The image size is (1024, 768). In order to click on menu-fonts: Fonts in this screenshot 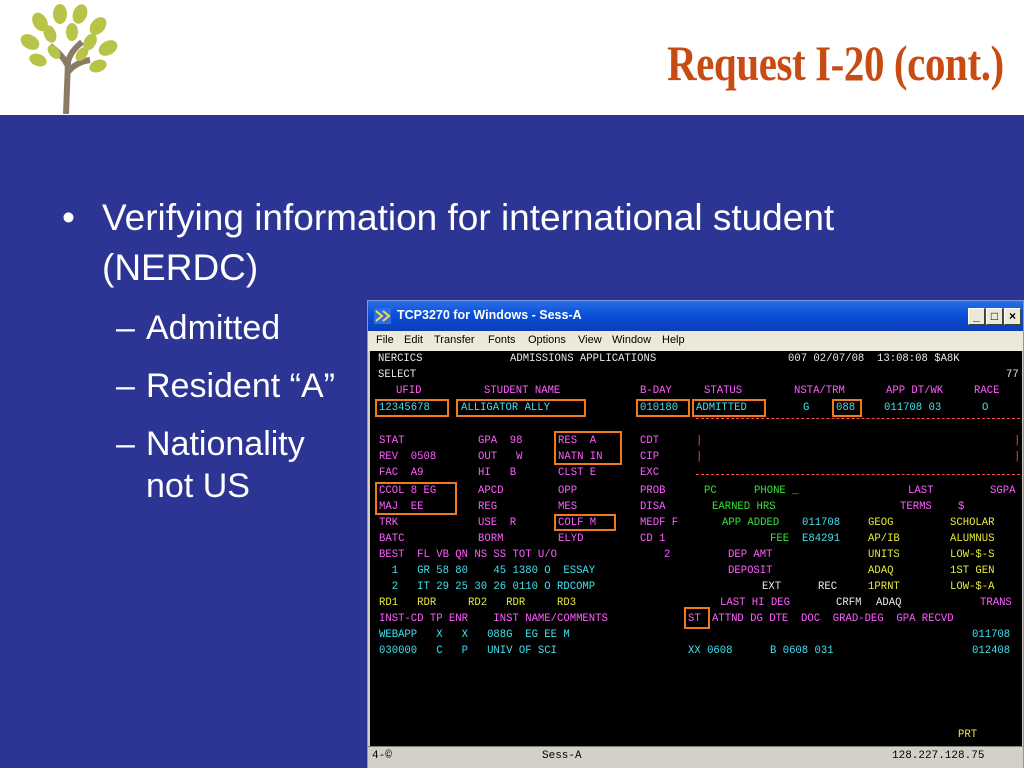, I will do `click(502, 340)`.